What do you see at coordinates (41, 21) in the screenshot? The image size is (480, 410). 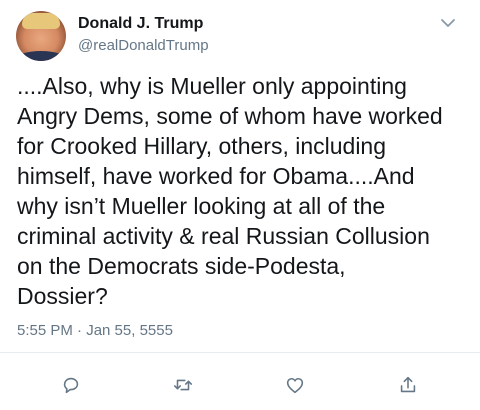 I see `avatar-hair` at bounding box center [41, 21].